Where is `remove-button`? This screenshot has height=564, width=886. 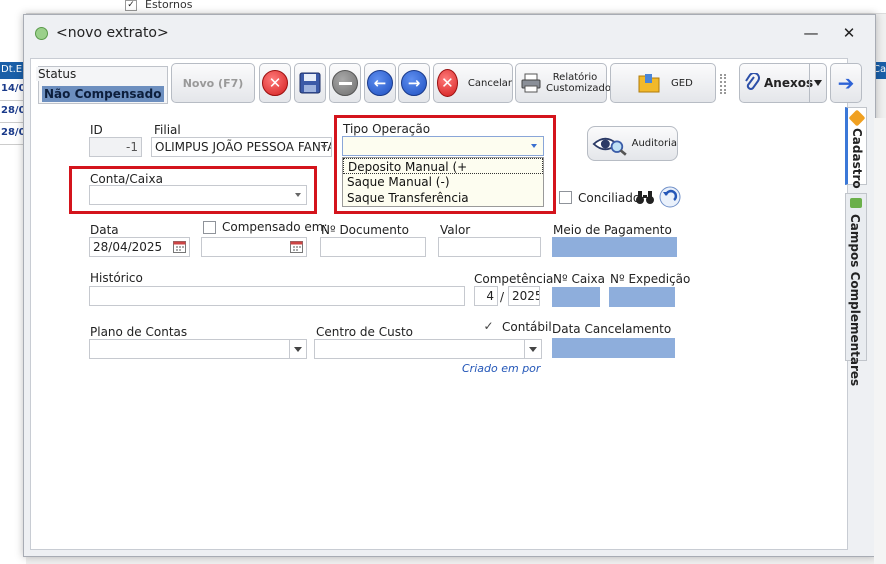 remove-button is located at coordinates (345, 83).